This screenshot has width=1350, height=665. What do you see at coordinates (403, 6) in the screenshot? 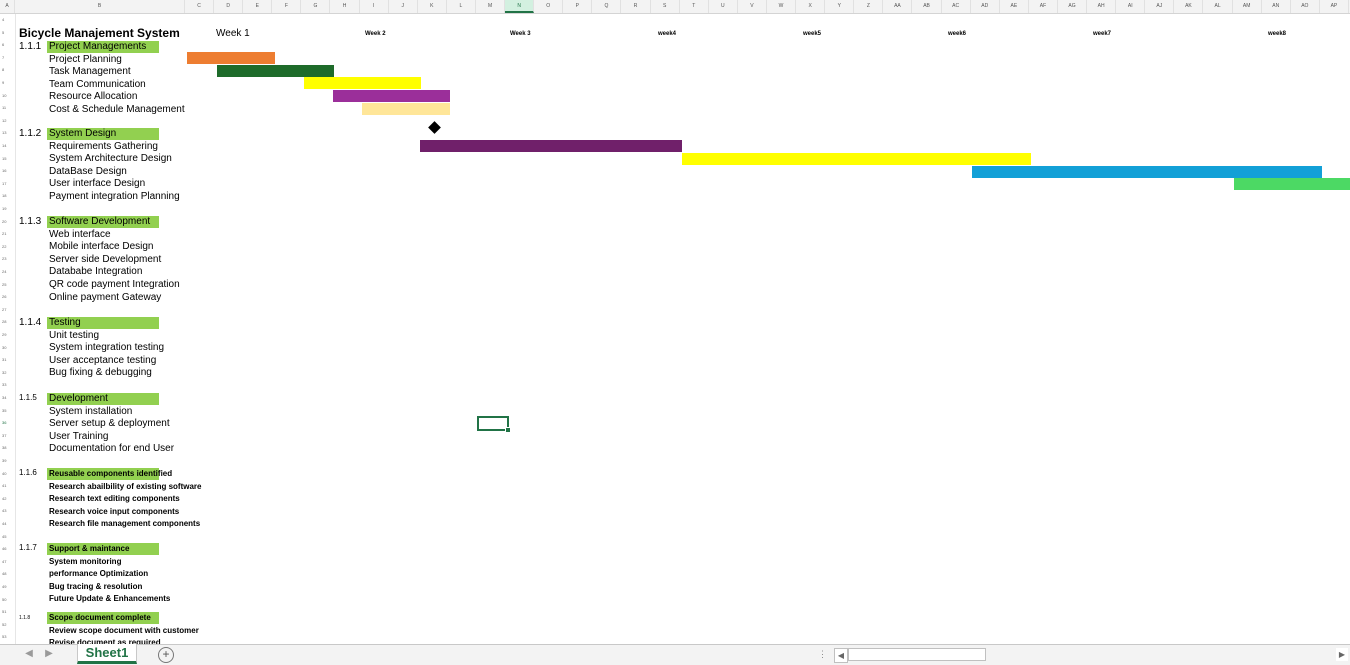
I see `column-header-j: J` at bounding box center [403, 6].